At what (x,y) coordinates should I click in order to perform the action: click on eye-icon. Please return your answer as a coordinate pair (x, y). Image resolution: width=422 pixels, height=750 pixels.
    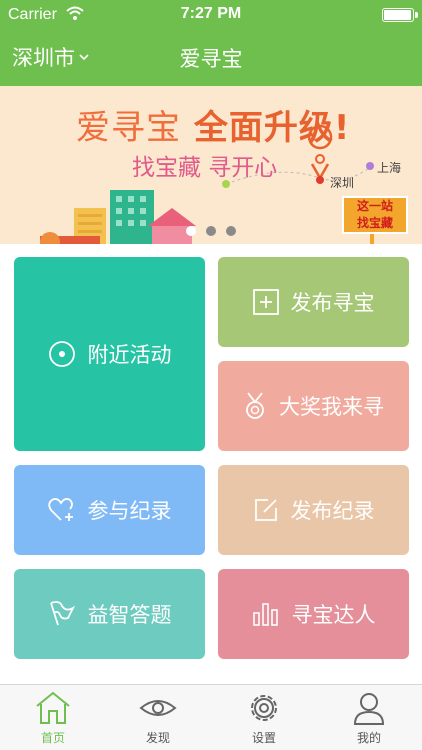
    Looking at the image, I should click on (158, 708).